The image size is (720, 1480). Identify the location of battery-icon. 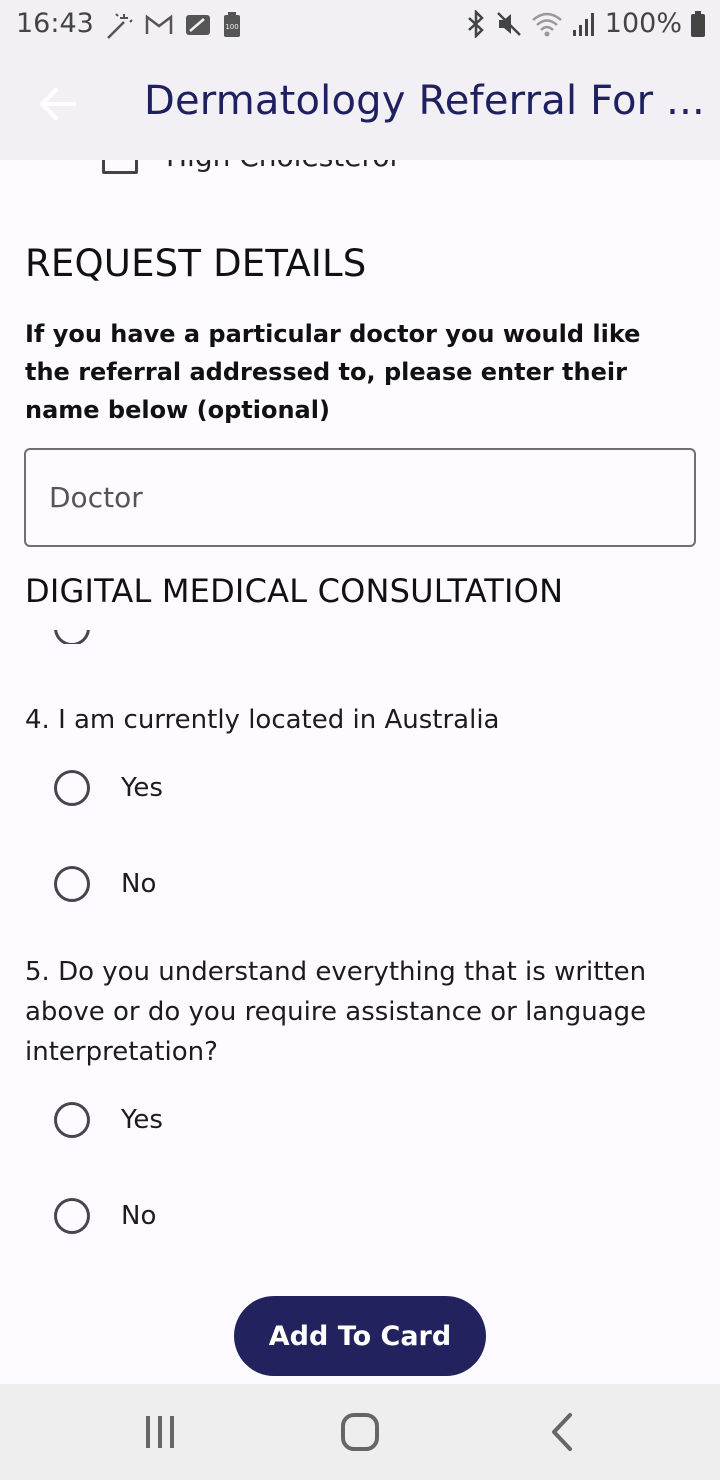
(698, 23).